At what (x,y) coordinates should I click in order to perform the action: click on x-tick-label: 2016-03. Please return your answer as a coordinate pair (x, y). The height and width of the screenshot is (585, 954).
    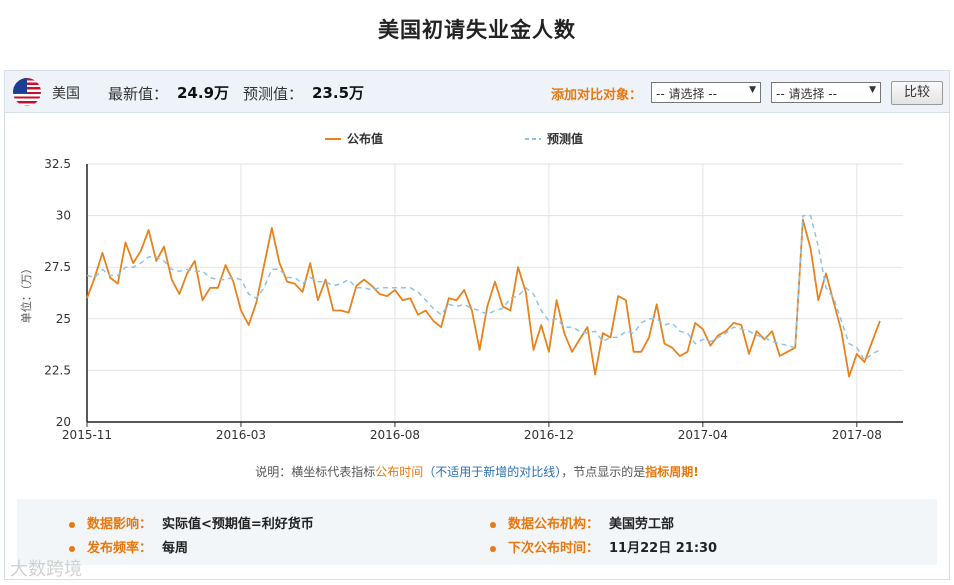
    Looking at the image, I should click on (241, 435).